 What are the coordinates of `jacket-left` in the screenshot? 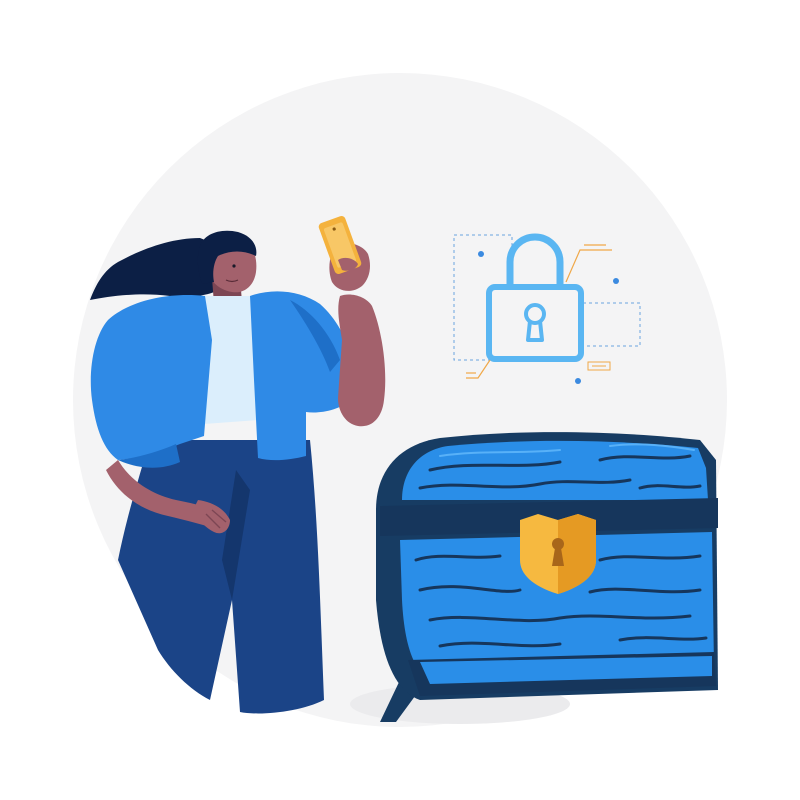 It's located at (151, 377).